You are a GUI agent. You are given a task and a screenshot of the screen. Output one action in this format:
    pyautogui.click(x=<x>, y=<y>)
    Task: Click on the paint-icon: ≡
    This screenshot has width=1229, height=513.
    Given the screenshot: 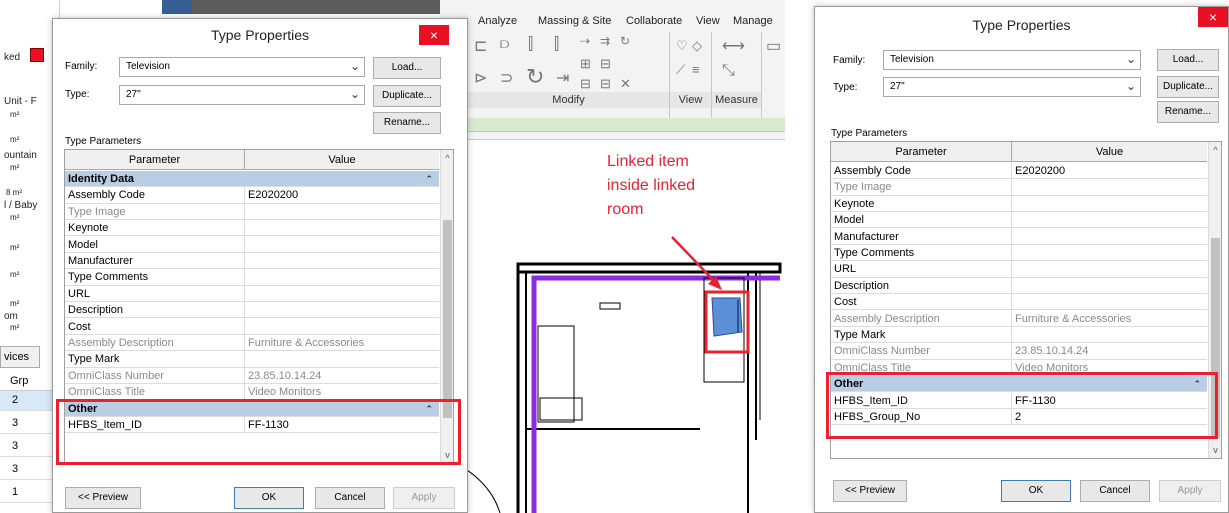 What is the action you would take?
    pyautogui.click(x=696, y=69)
    